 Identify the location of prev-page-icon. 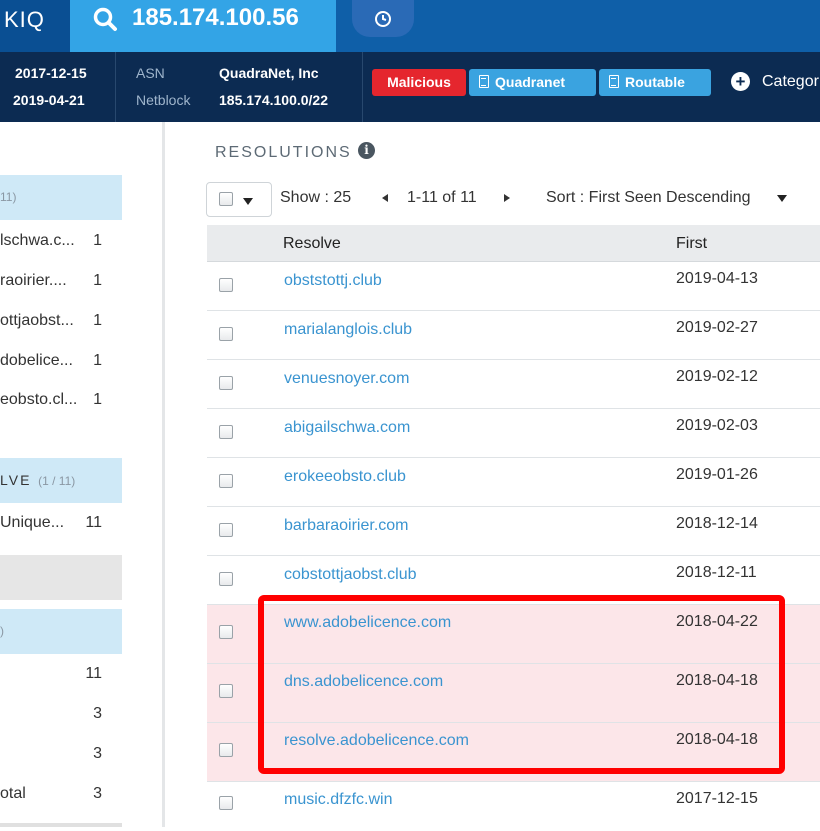
(385, 198).